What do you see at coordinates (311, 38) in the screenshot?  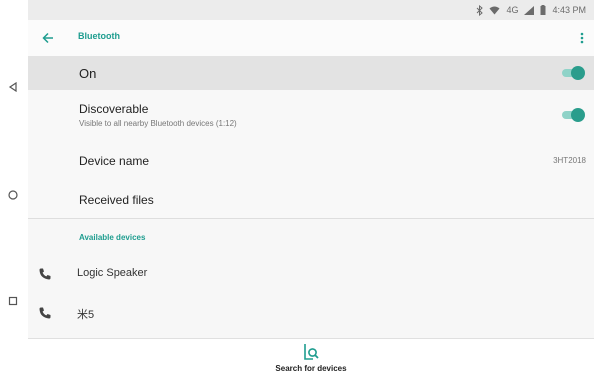 I see `app-bar: Bluetooth` at bounding box center [311, 38].